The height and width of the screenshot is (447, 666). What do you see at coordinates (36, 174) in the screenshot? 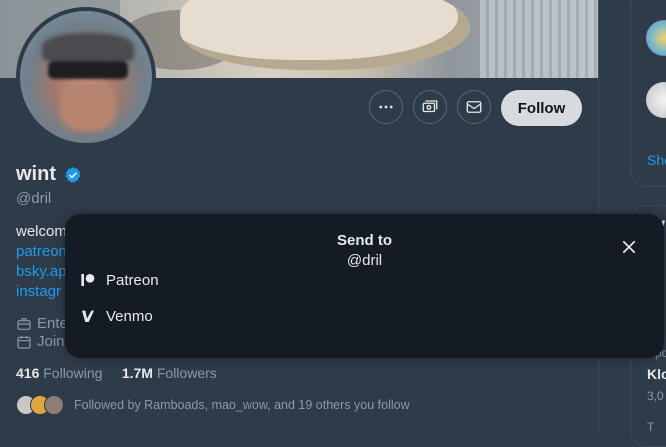
I see `profile-name: wint` at bounding box center [36, 174].